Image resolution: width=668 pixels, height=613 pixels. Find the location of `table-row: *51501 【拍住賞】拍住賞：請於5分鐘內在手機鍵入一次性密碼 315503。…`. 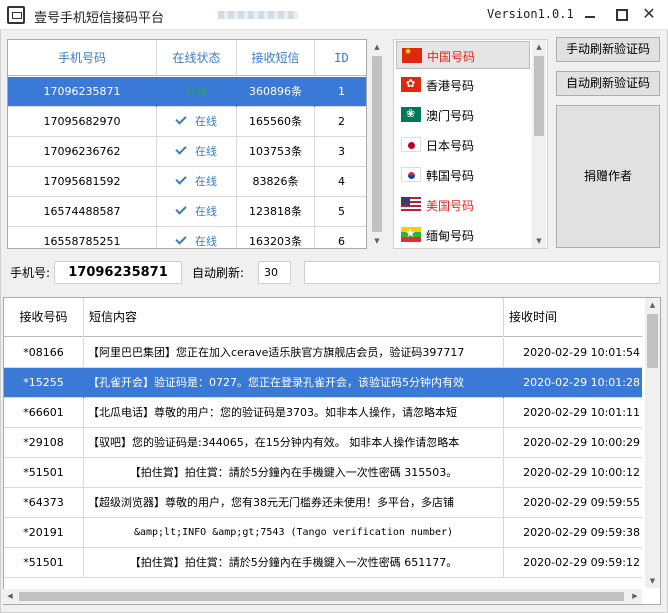

table-row: *51501 【拍住賞】拍住賞：請於5分鐘內在手機鍵入一次性密碼 315503。… is located at coordinates (323, 473).